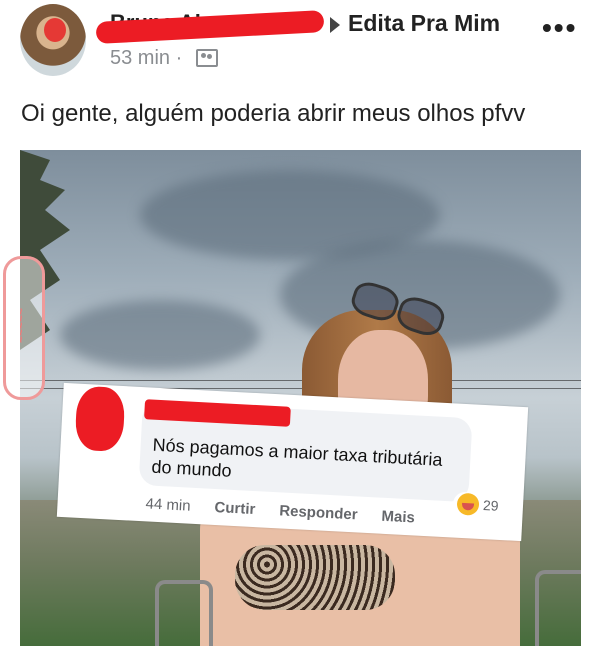 This screenshot has height=646, width=600. I want to click on commenter-avatar-redaction, so click(100, 419).